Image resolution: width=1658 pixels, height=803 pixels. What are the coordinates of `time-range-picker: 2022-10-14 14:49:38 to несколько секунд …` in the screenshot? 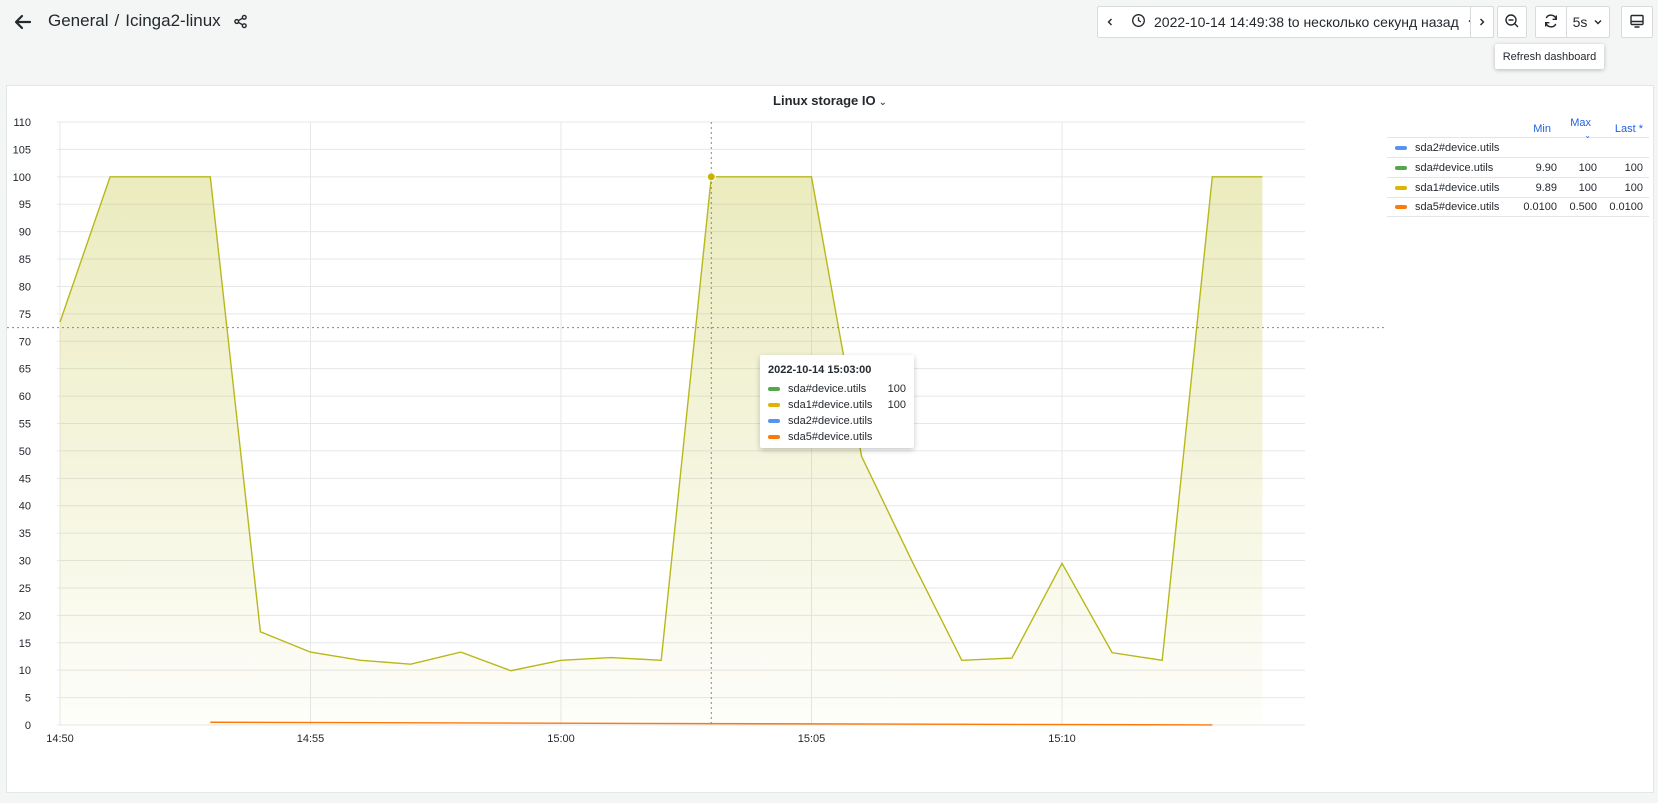 It's located at (1298, 22).